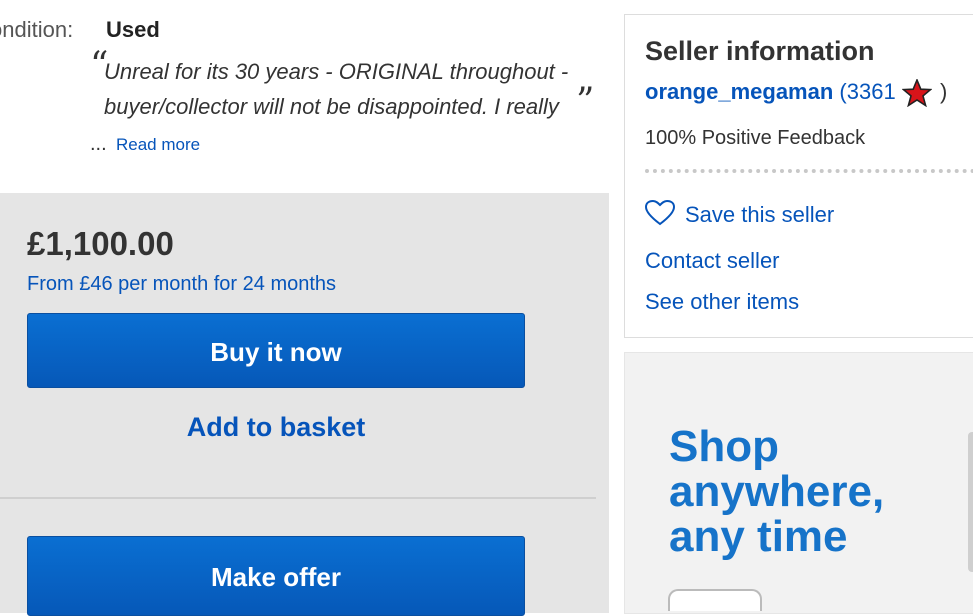 This screenshot has height=616, width=973. Describe the element at coordinates (37, 29) in the screenshot. I see `condition-label: ondition:` at that location.